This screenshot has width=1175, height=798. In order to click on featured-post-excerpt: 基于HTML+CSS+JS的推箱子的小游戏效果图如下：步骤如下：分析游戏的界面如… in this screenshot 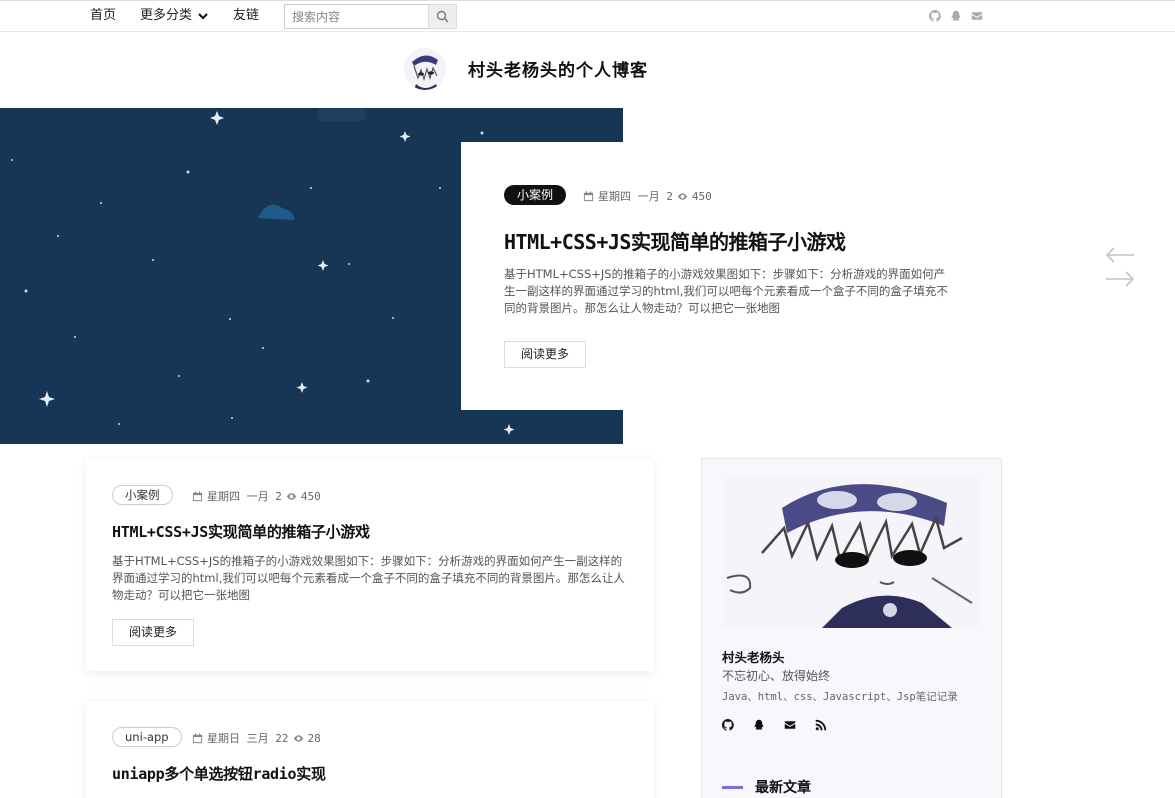, I will do `click(726, 291)`.